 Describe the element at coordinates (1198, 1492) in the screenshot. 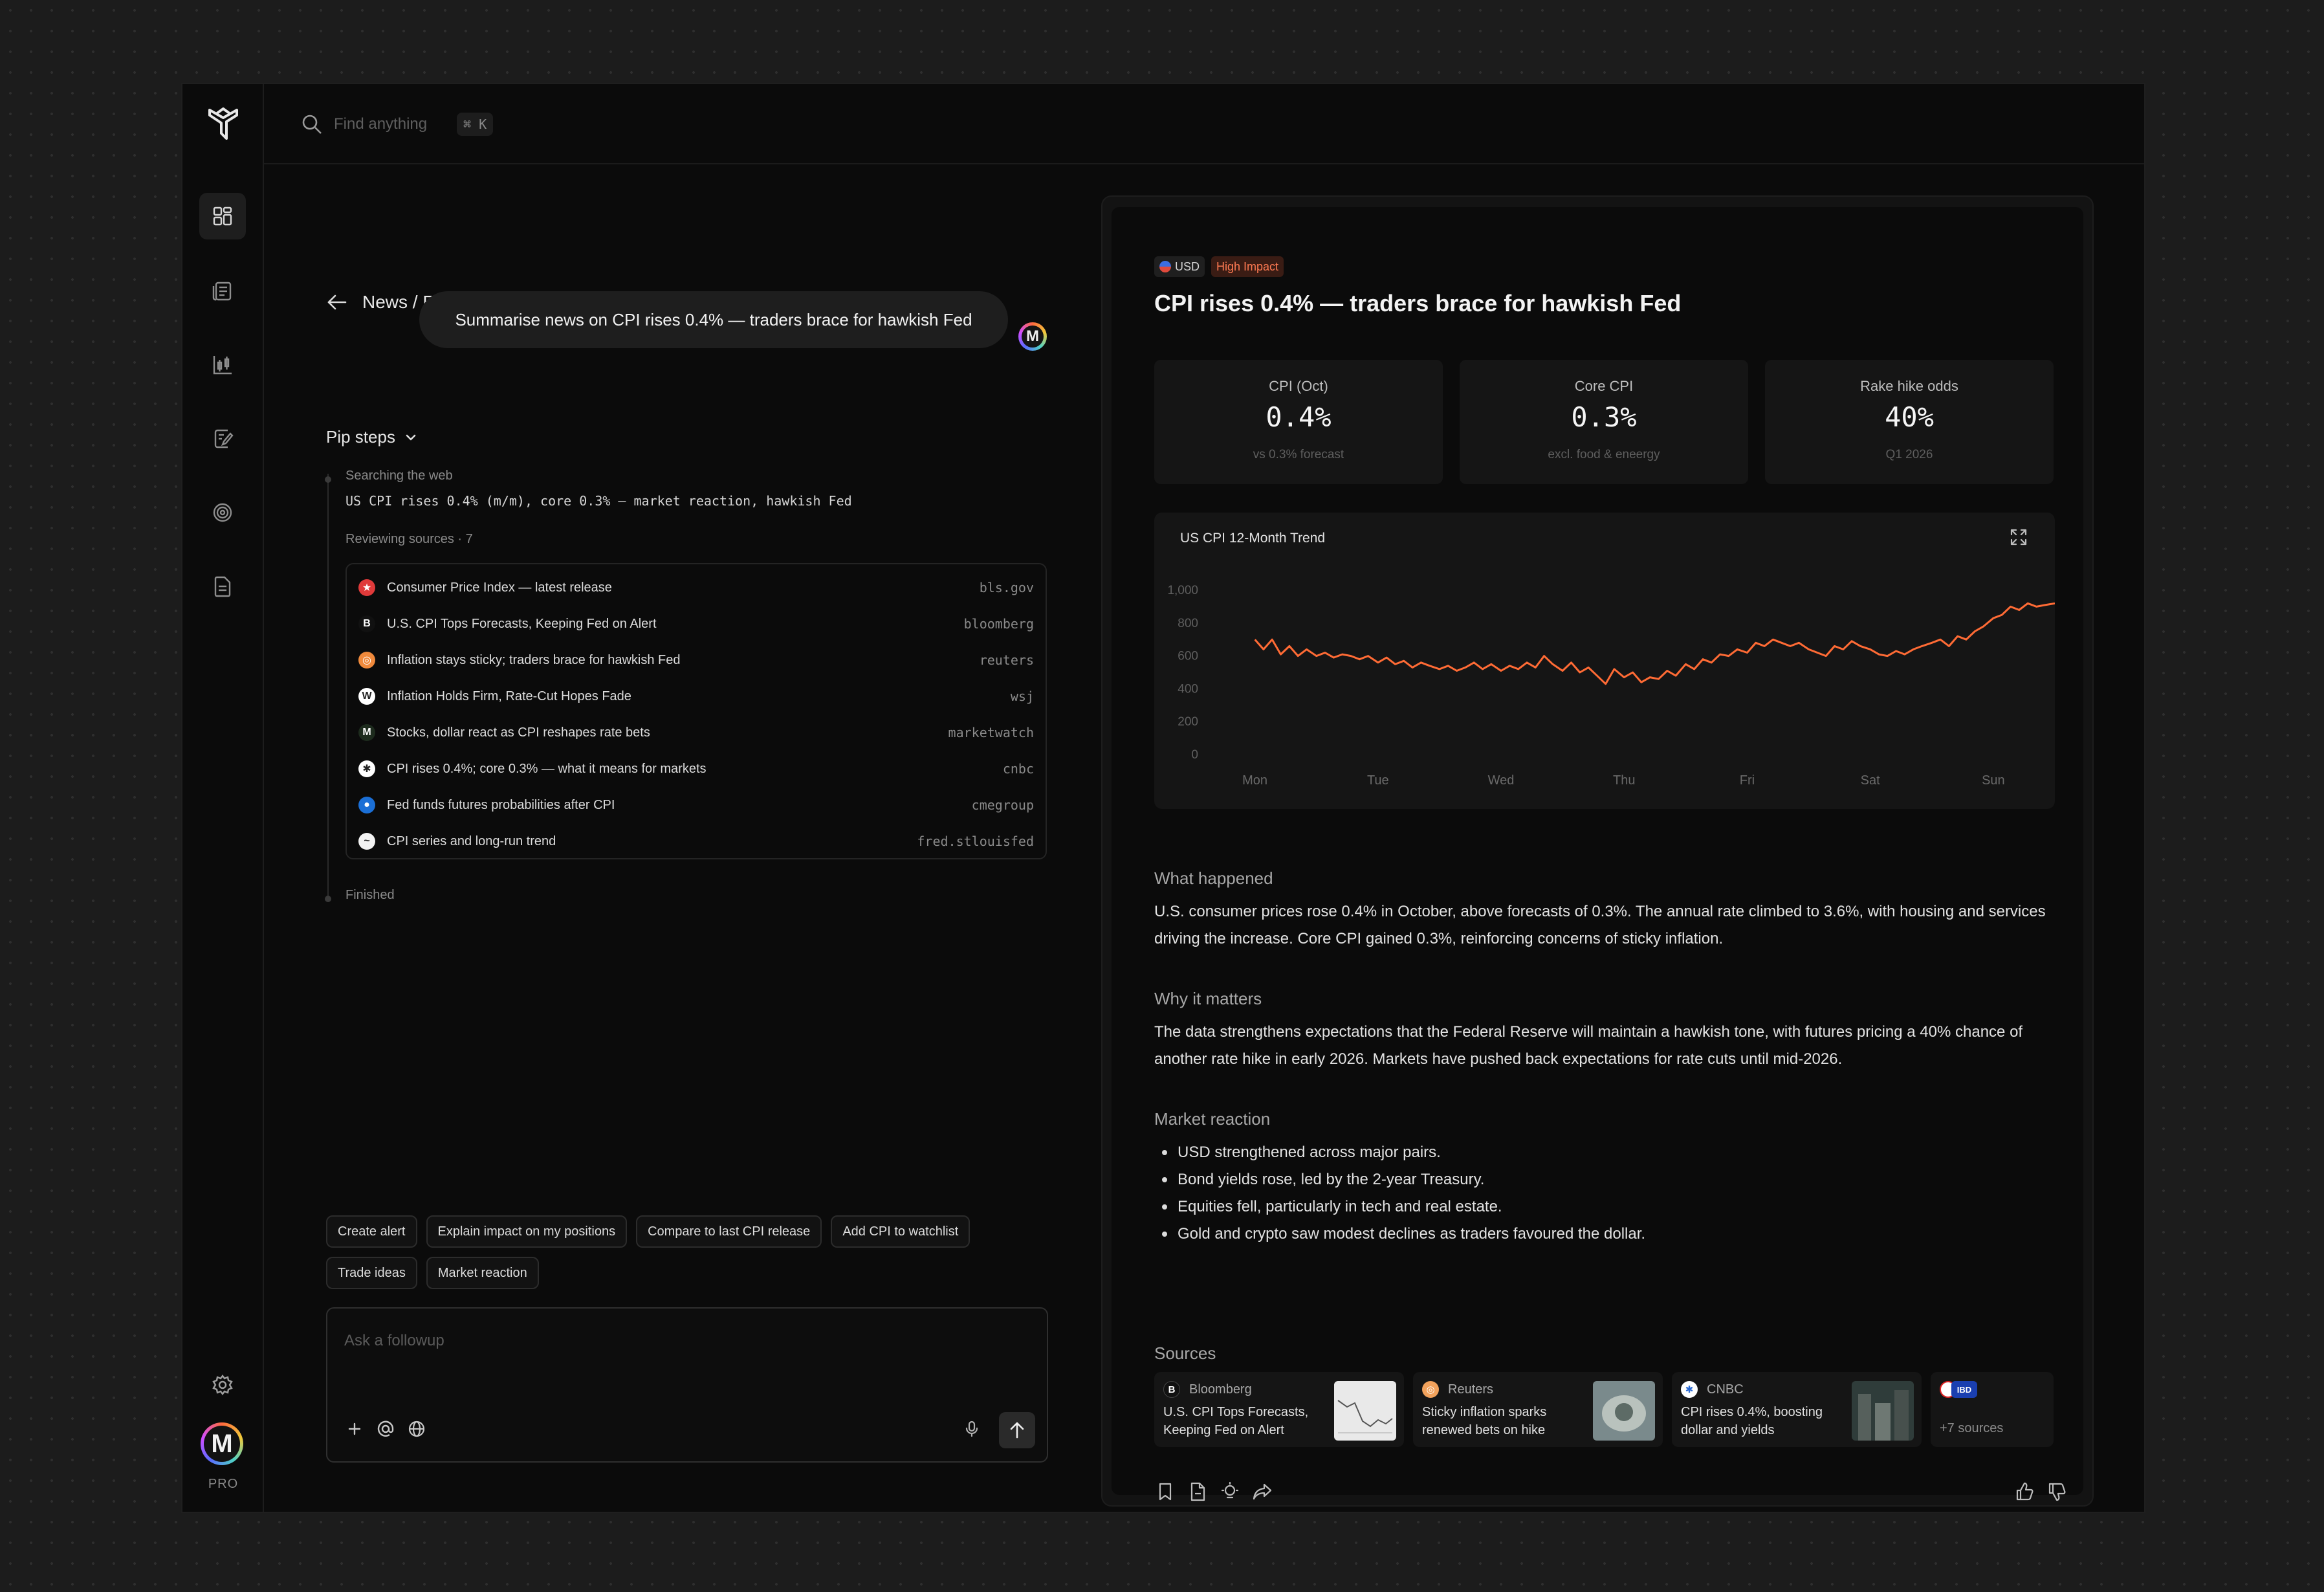

I see `copy-note-icon` at that location.